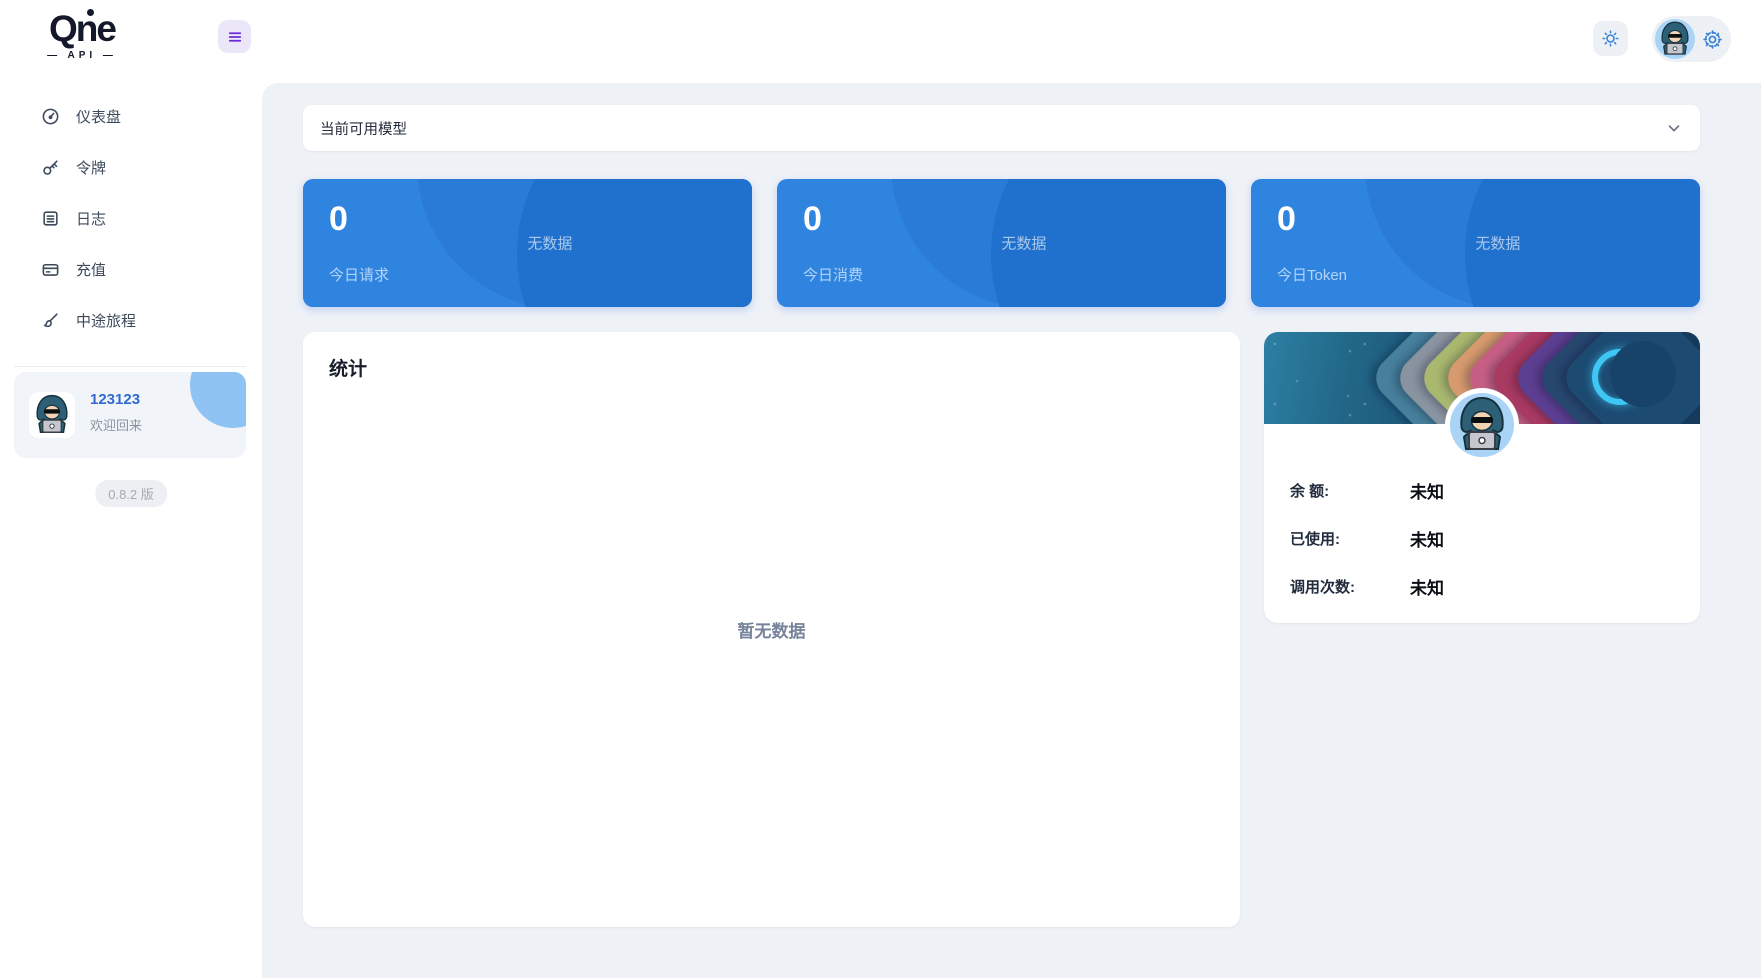 The image size is (1761, 978). I want to click on sidebar-toggle-button, so click(234, 36).